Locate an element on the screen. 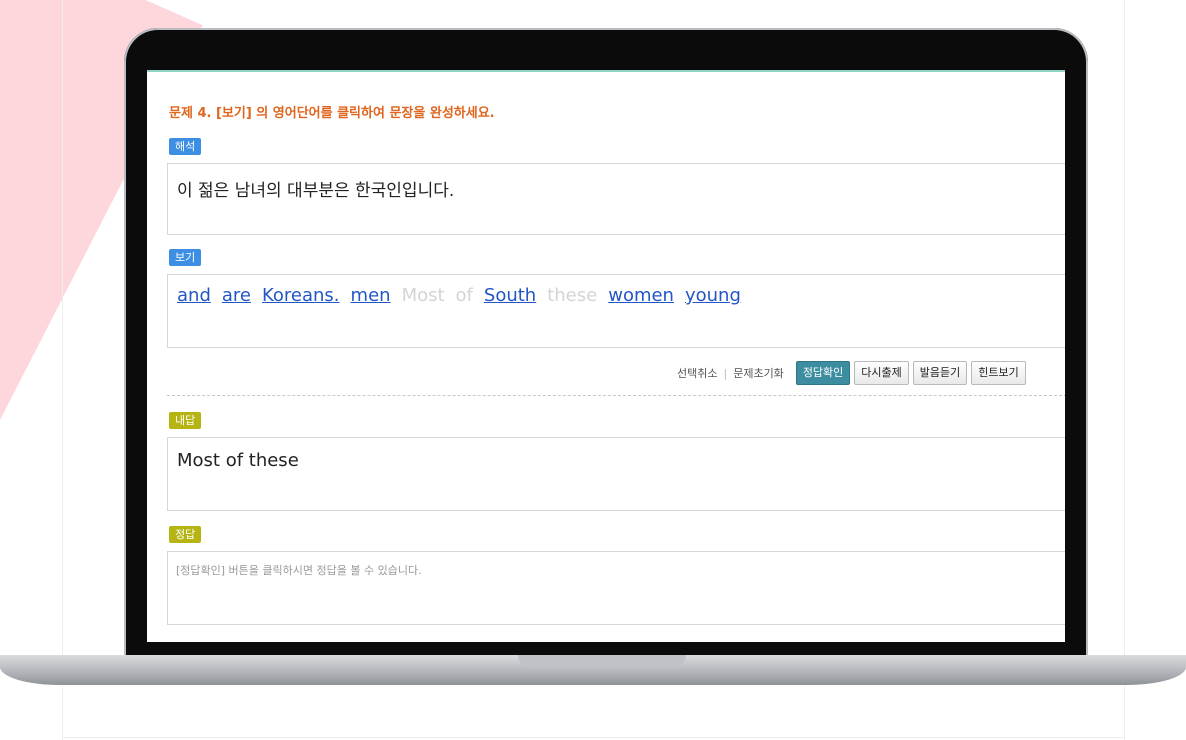  choice-word: women is located at coordinates (641, 295).